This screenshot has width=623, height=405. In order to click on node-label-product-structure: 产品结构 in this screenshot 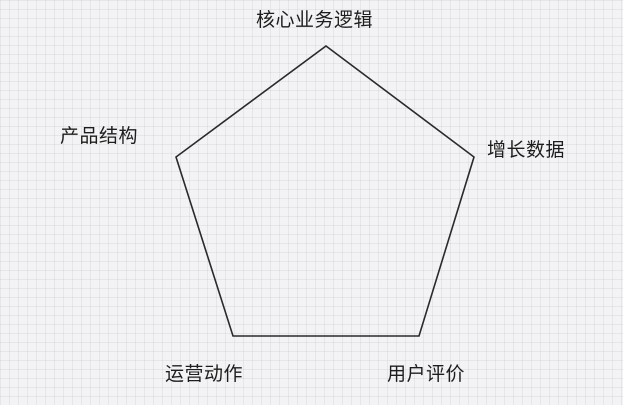, I will do `click(99, 136)`.